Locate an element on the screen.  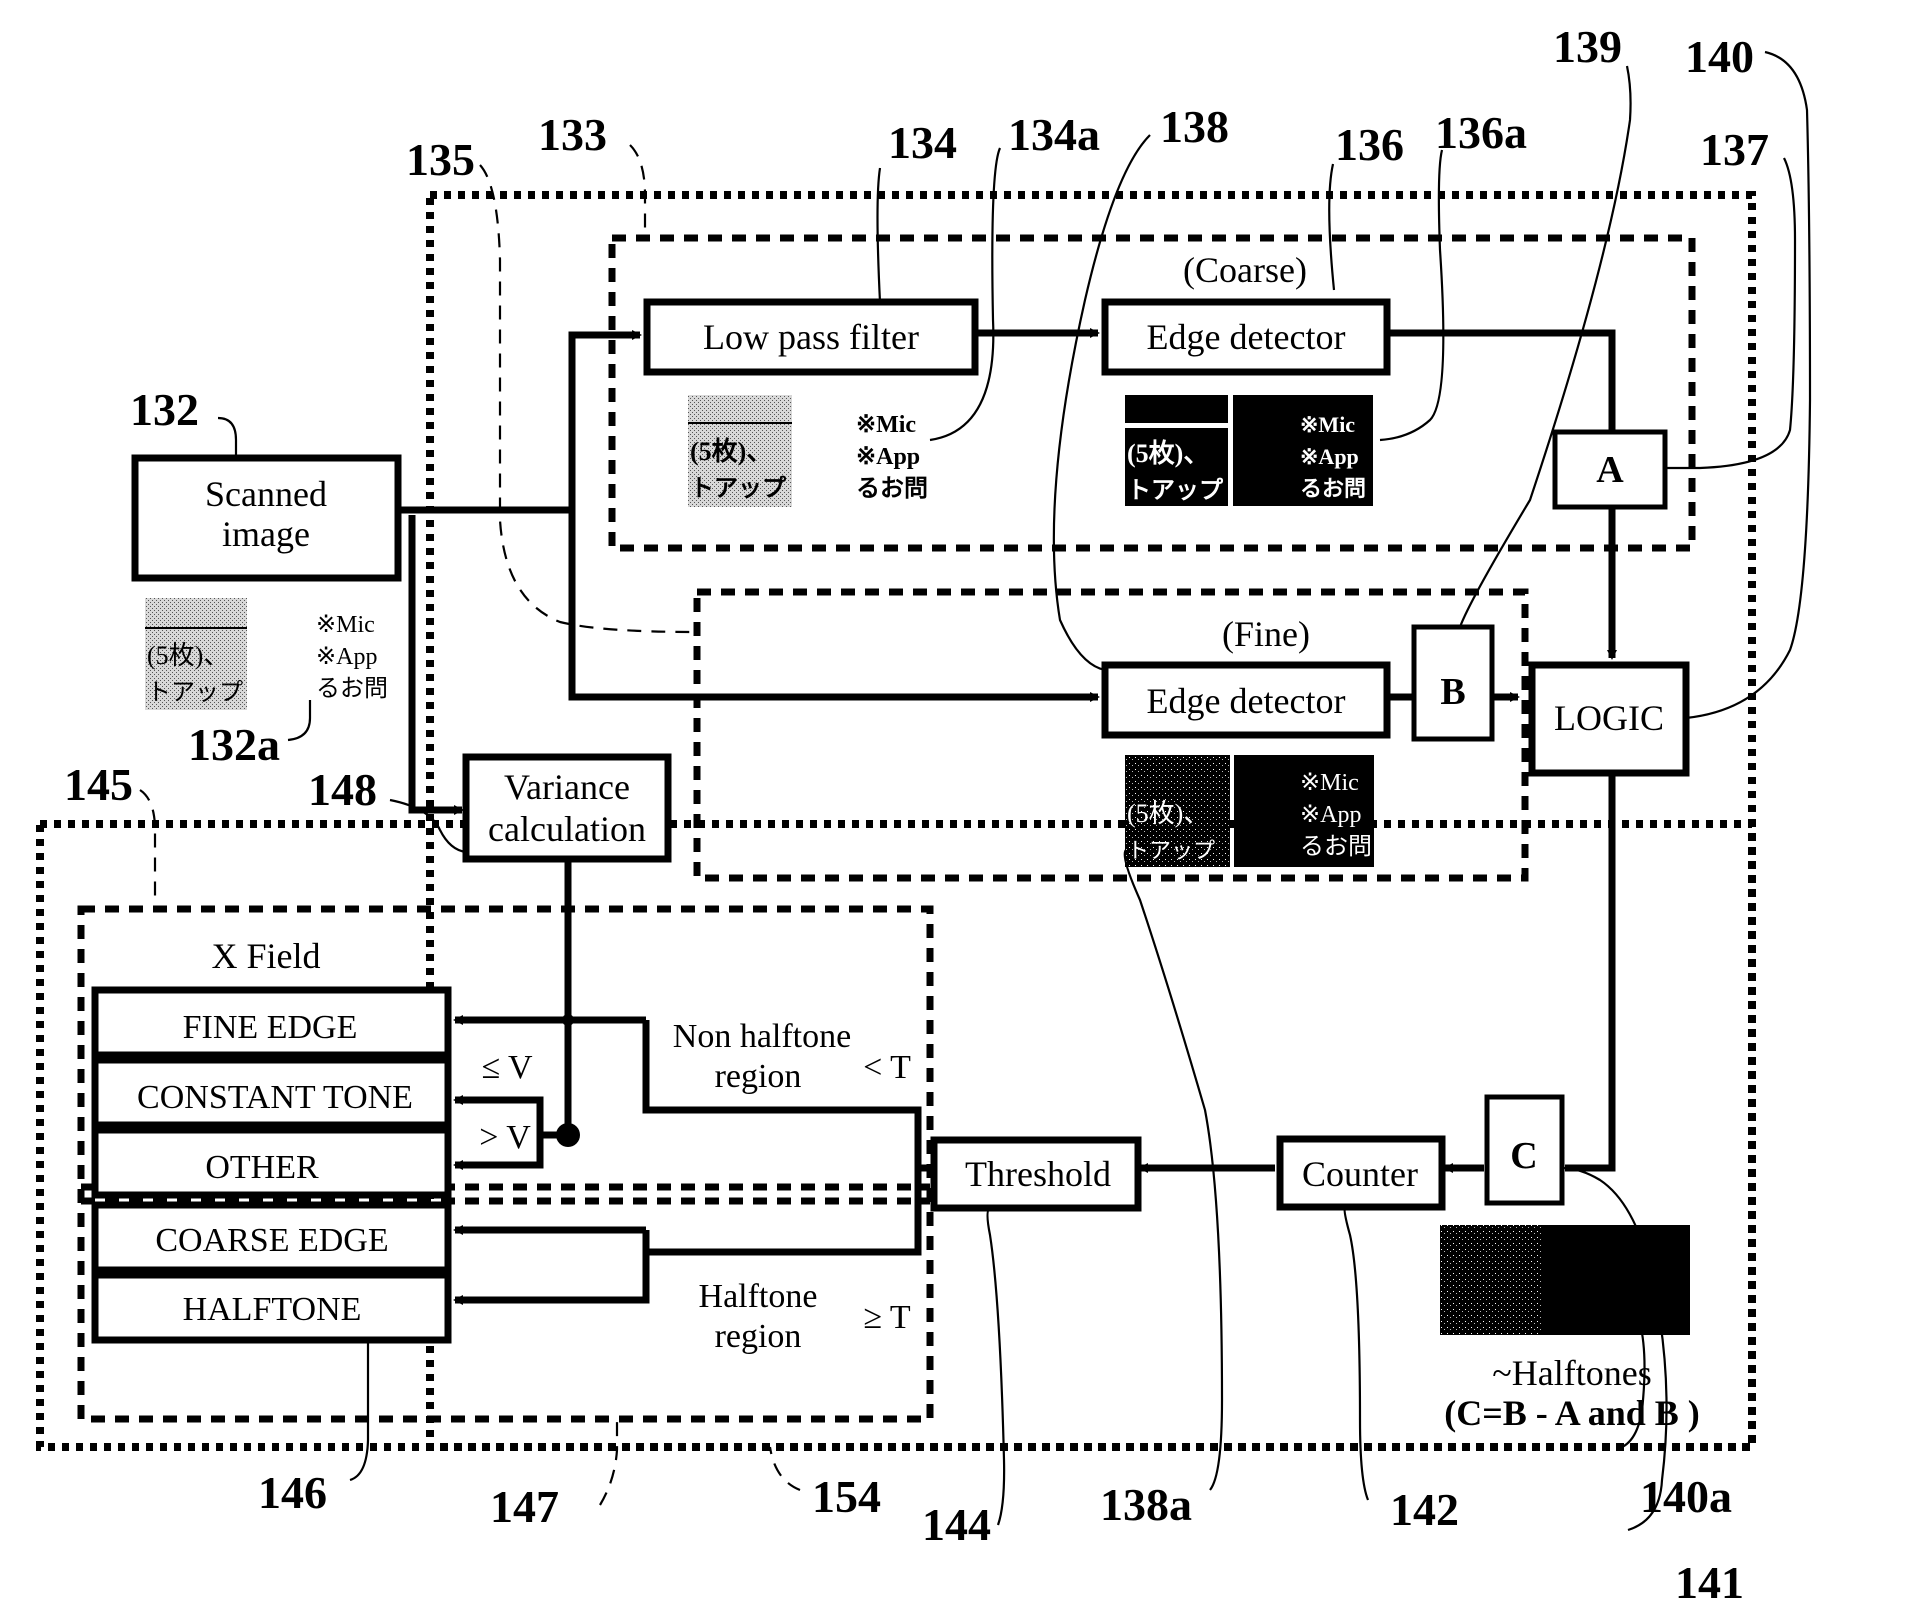
c-block: C is located at coordinates (1524, 1150).